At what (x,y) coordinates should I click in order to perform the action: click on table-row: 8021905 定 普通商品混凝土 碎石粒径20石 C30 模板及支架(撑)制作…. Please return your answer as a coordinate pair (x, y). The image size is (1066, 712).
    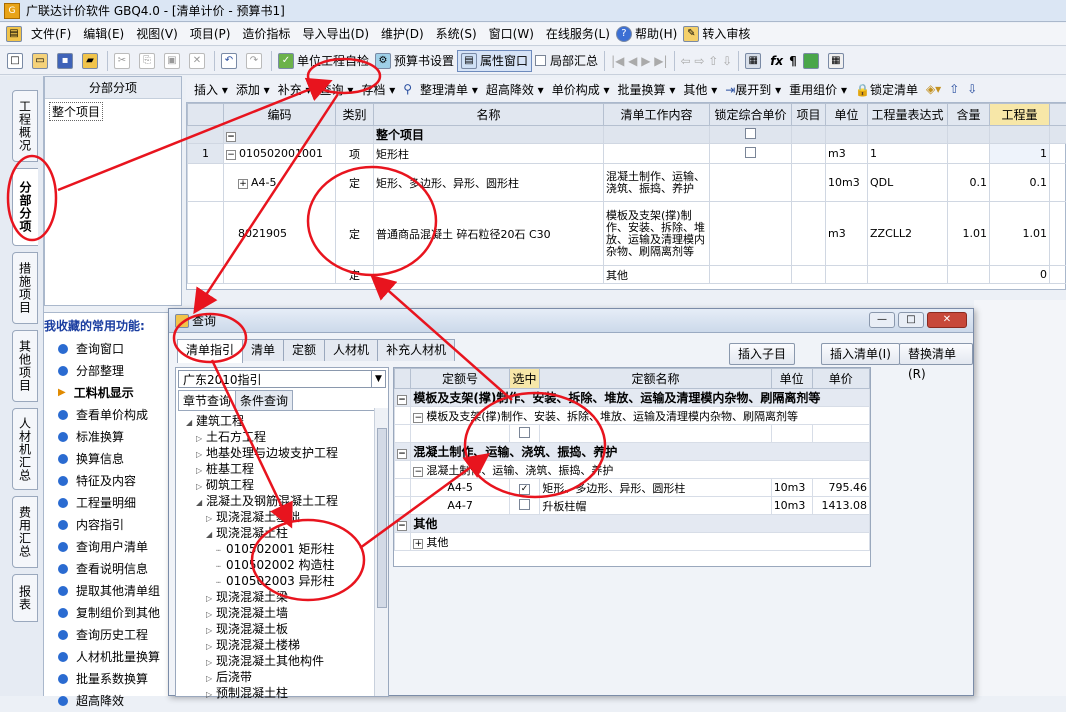
    Looking at the image, I should click on (627, 234).